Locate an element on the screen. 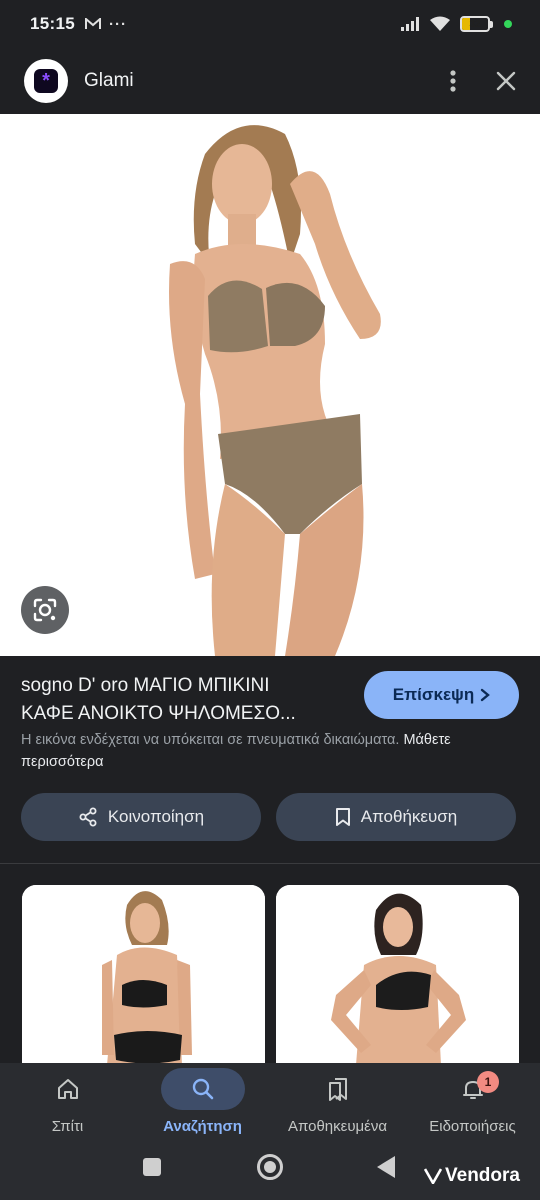  nav-search-label: Αναζήτηση is located at coordinates (202, 1126).